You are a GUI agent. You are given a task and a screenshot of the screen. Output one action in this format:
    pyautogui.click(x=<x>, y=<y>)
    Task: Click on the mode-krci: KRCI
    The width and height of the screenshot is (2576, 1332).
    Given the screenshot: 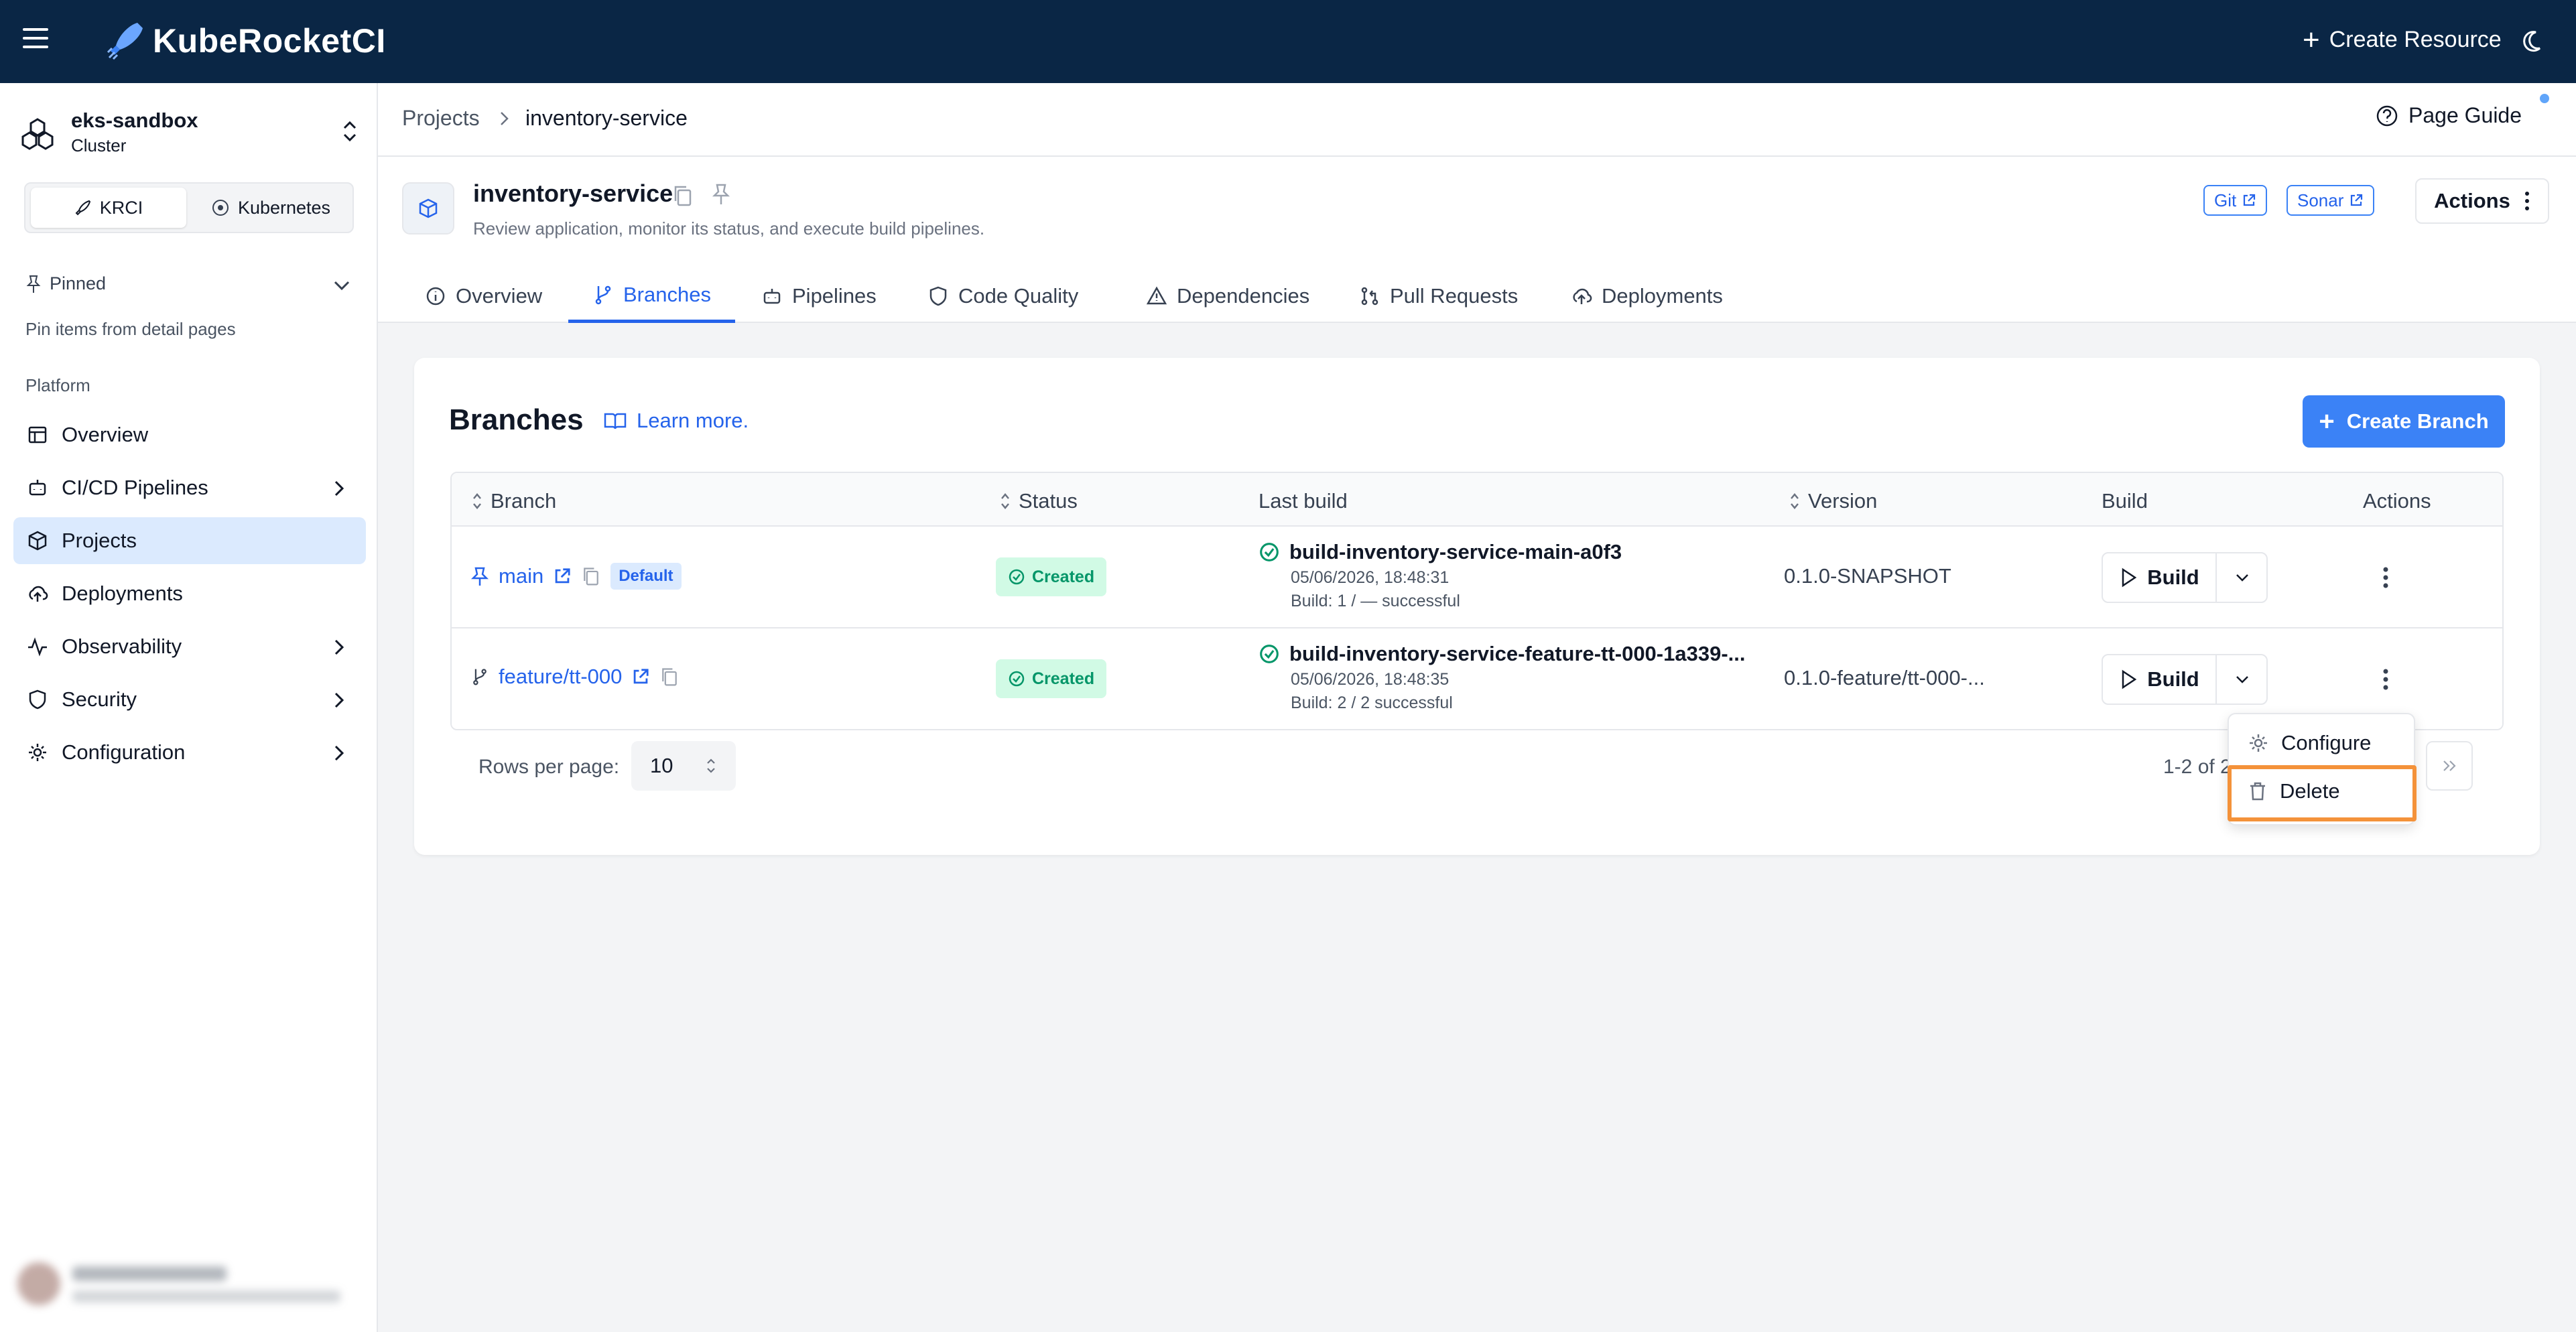 What is the action you would take?
    pyautogui.click(x=108, y=208)
    